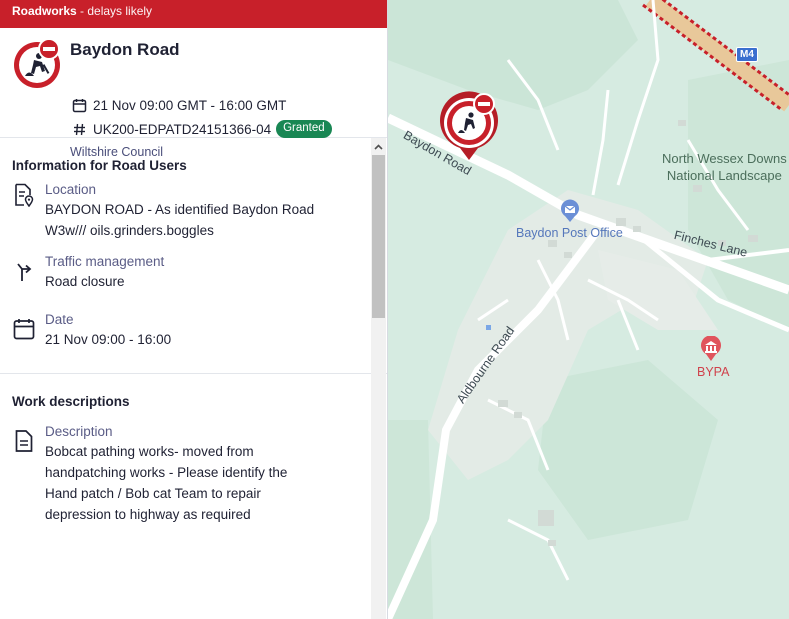 The width and height of the screenshot is (789, 619). I want to click on post-office-icon, so click(570, 211).